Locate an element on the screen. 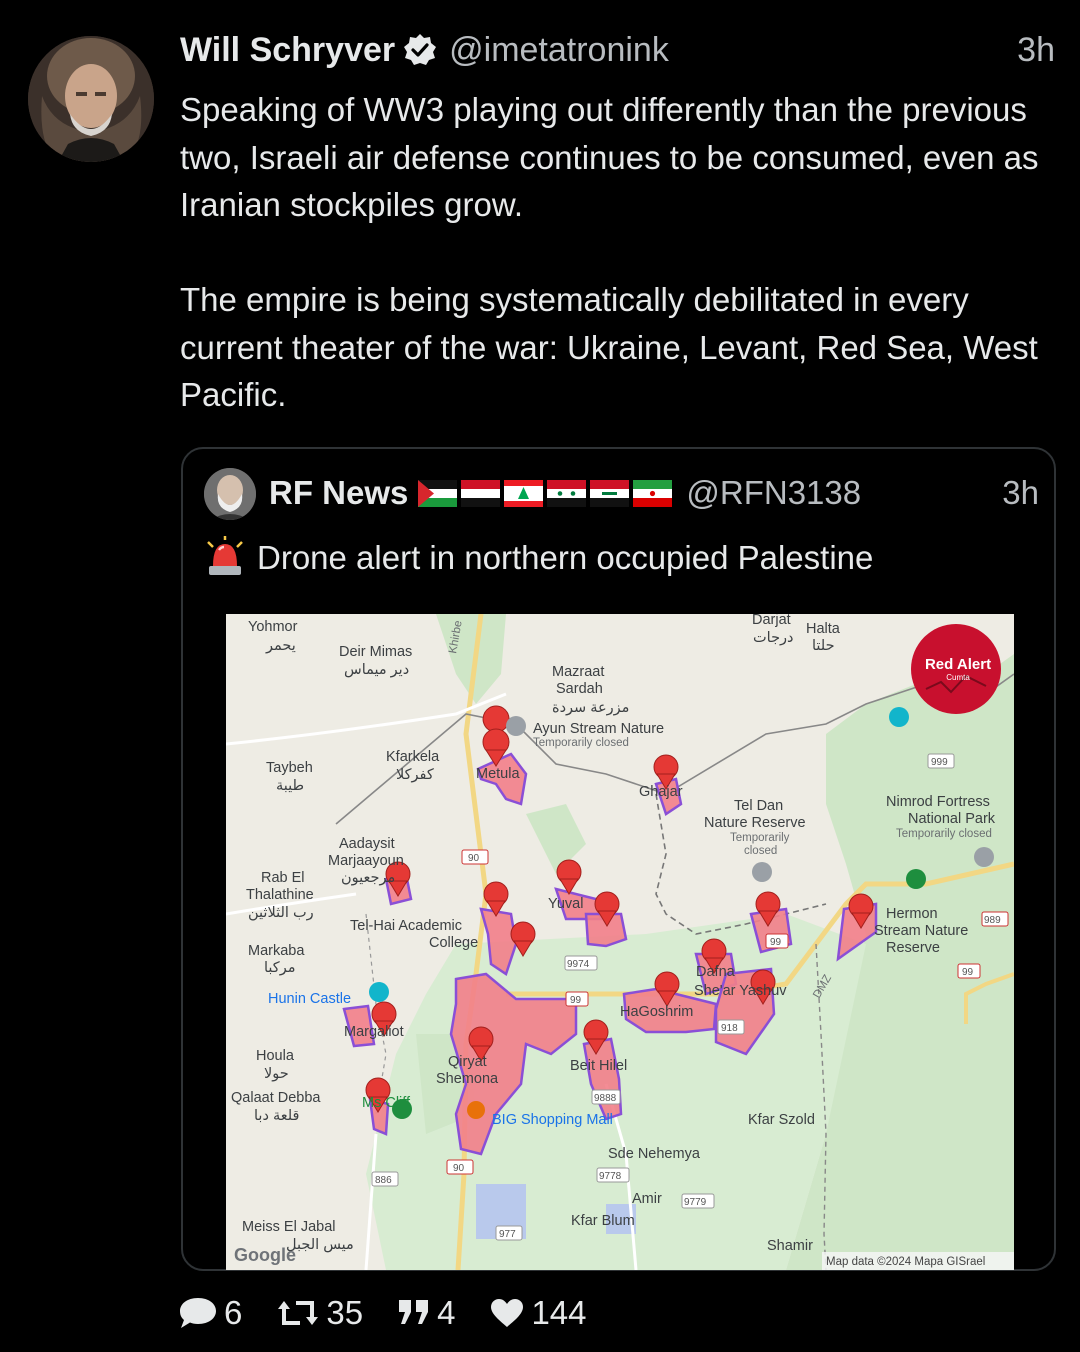 The width and height of the screenshot is (1080, 1352). quote-count: 4 is located at coordinates (446, 1312).